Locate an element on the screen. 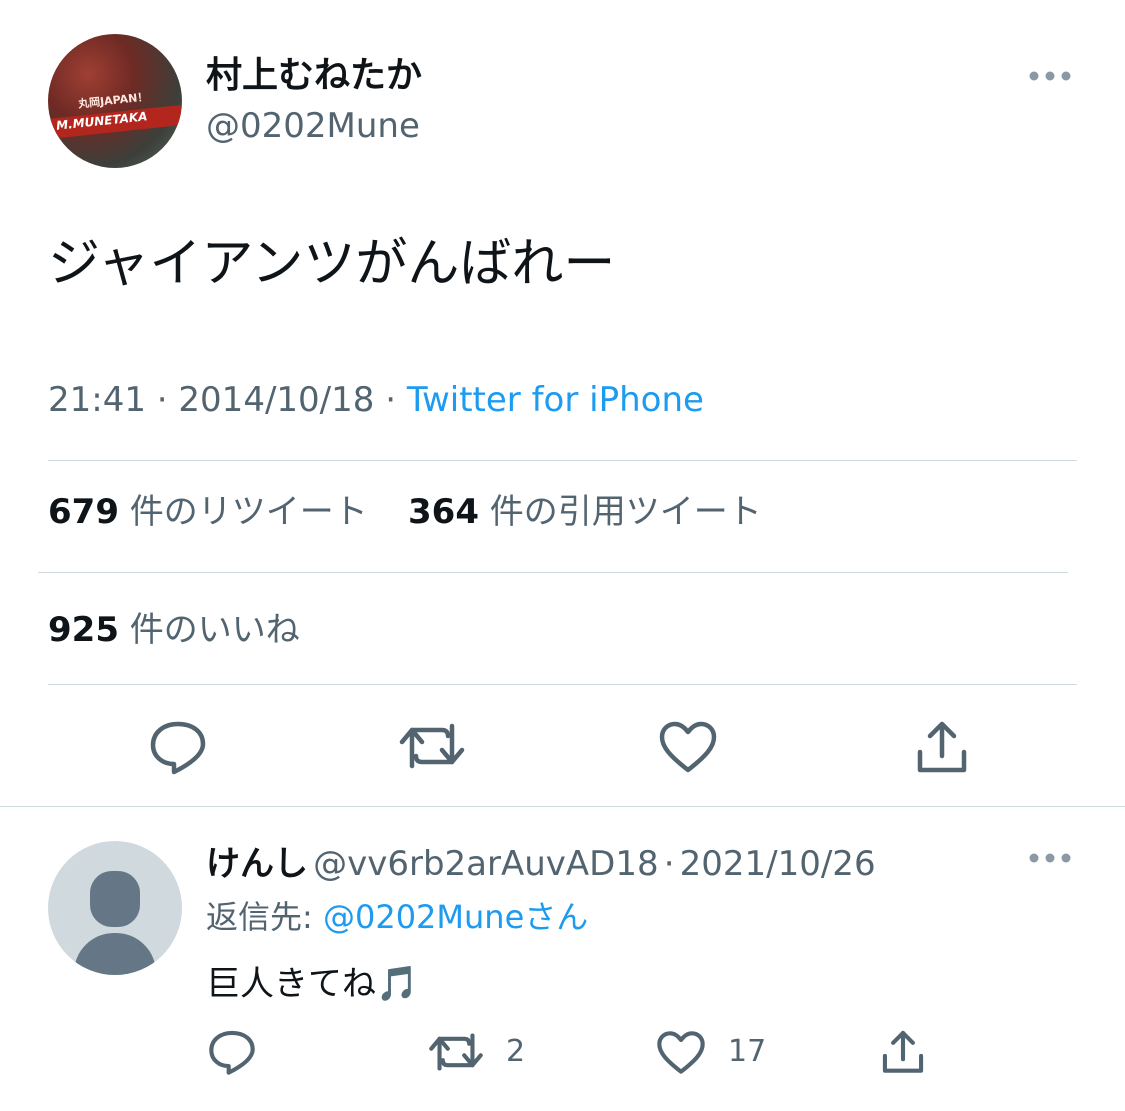 This screenshot has width=1125, height=1111. tweet-meta: 21:41 · 2014/10/18 · Twitter for iPhone is located at coordinates (376, 400).